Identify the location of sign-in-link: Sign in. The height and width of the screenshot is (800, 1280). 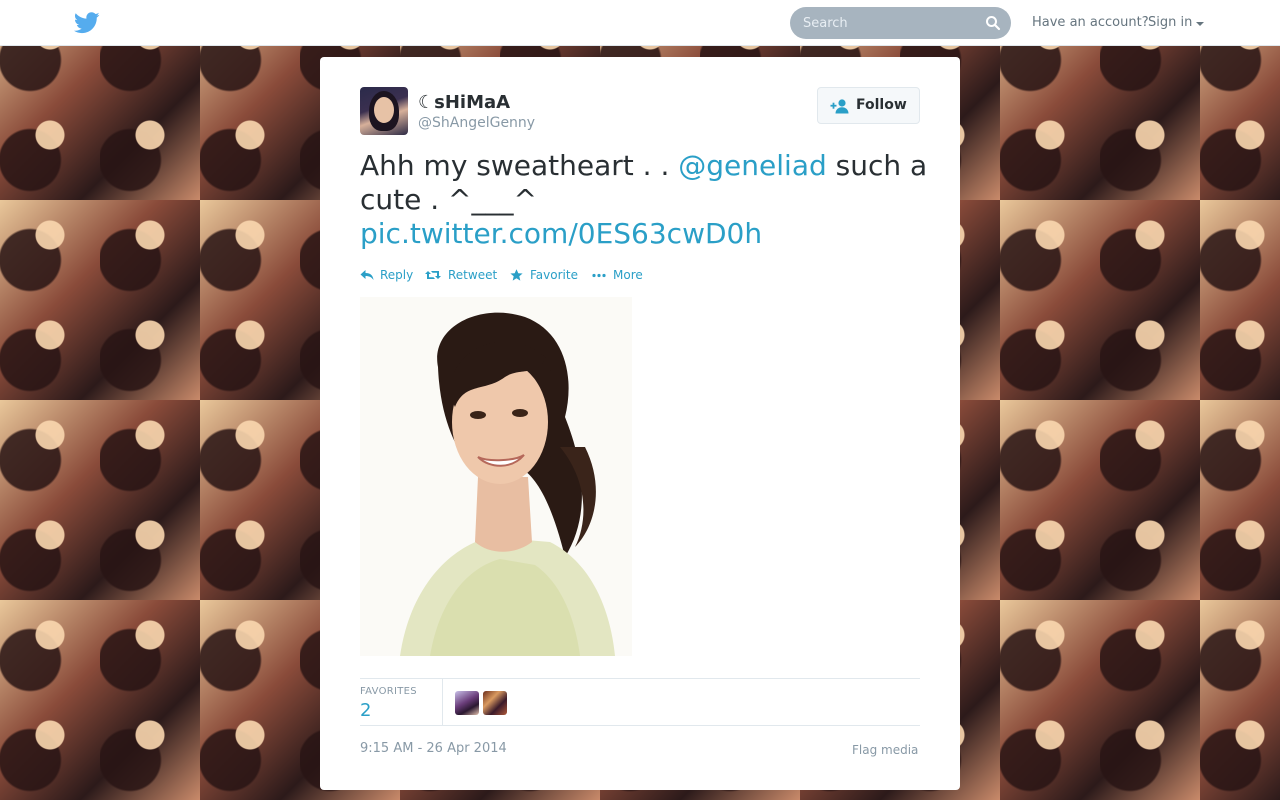
(1170, 22).